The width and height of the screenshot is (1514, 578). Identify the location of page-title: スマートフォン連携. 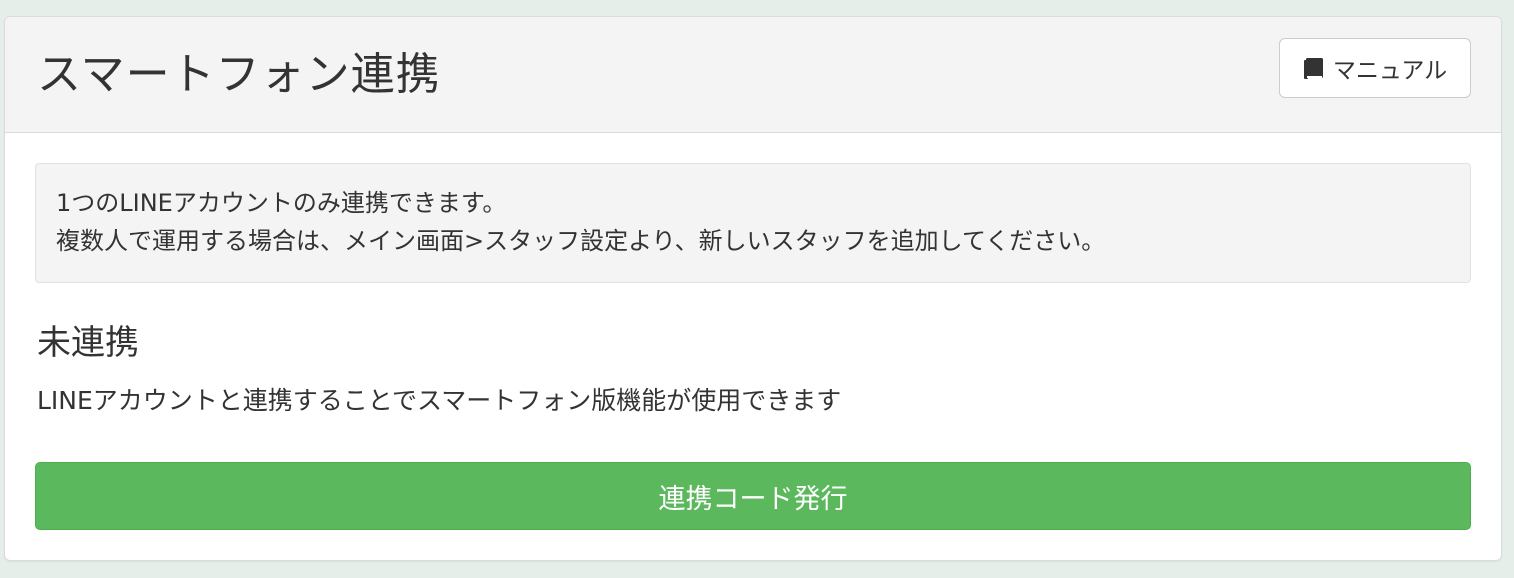
(239, 74).